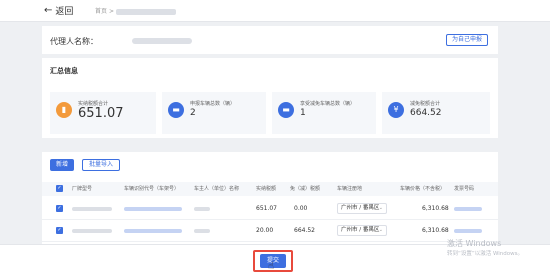 The height and width of the screenshot is (278, 550). What do you see at coordinates (74, 41) in the screenshot?
I see `agent-name-label: 代理人名称：` at bounding box center [74, 41].